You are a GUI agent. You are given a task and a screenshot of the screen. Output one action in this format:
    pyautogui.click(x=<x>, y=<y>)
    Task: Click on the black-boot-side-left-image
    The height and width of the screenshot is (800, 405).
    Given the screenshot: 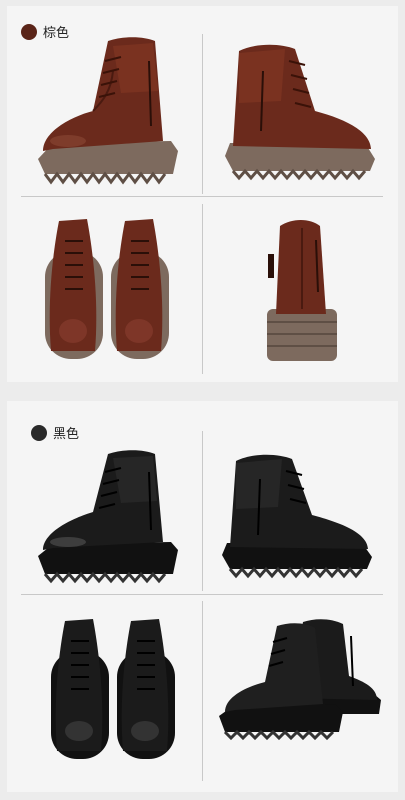 What is the action you would take?
    pyautogui.click(x=108, y=516)
    